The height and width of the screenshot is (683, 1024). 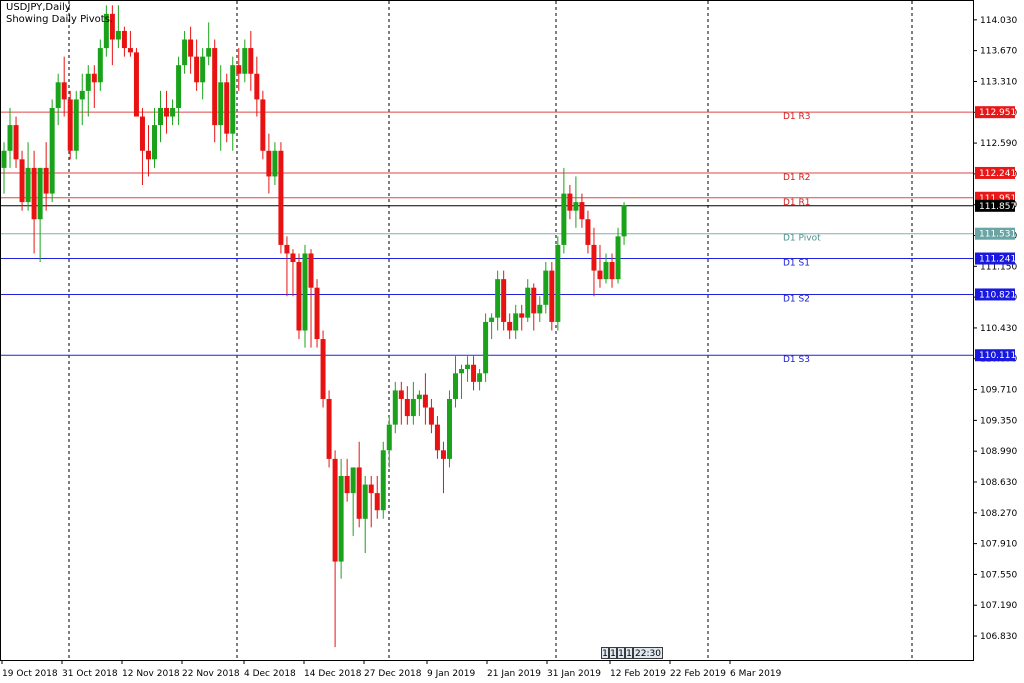 I want to click on x-tick-label: 31 Oct 2018, so click(x=90, y=674).